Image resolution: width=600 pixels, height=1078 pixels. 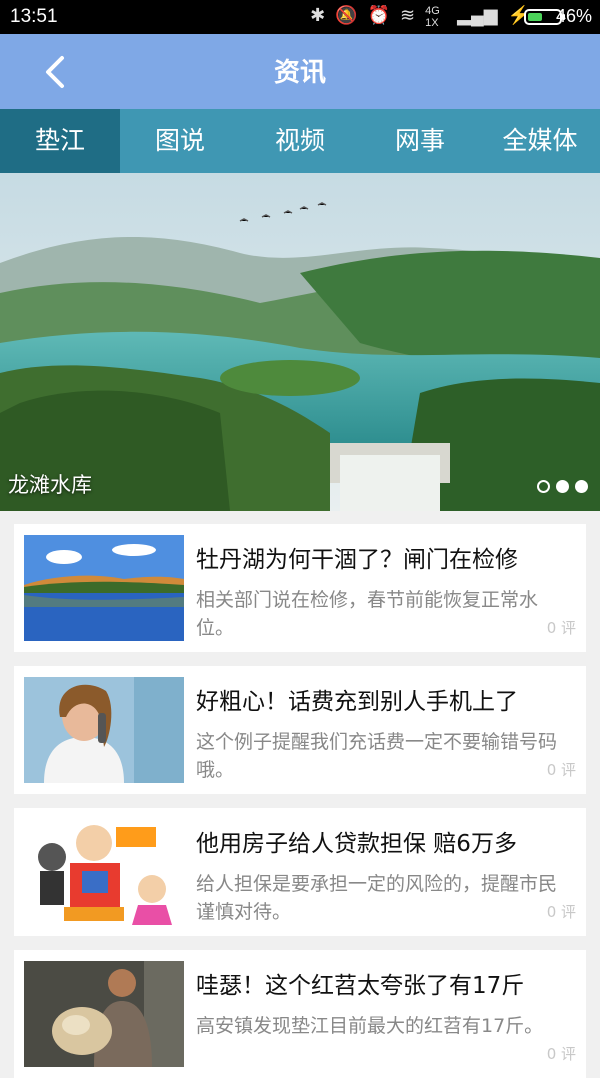 I want to click on tab-video: 视频, so click(x=300, y=141).